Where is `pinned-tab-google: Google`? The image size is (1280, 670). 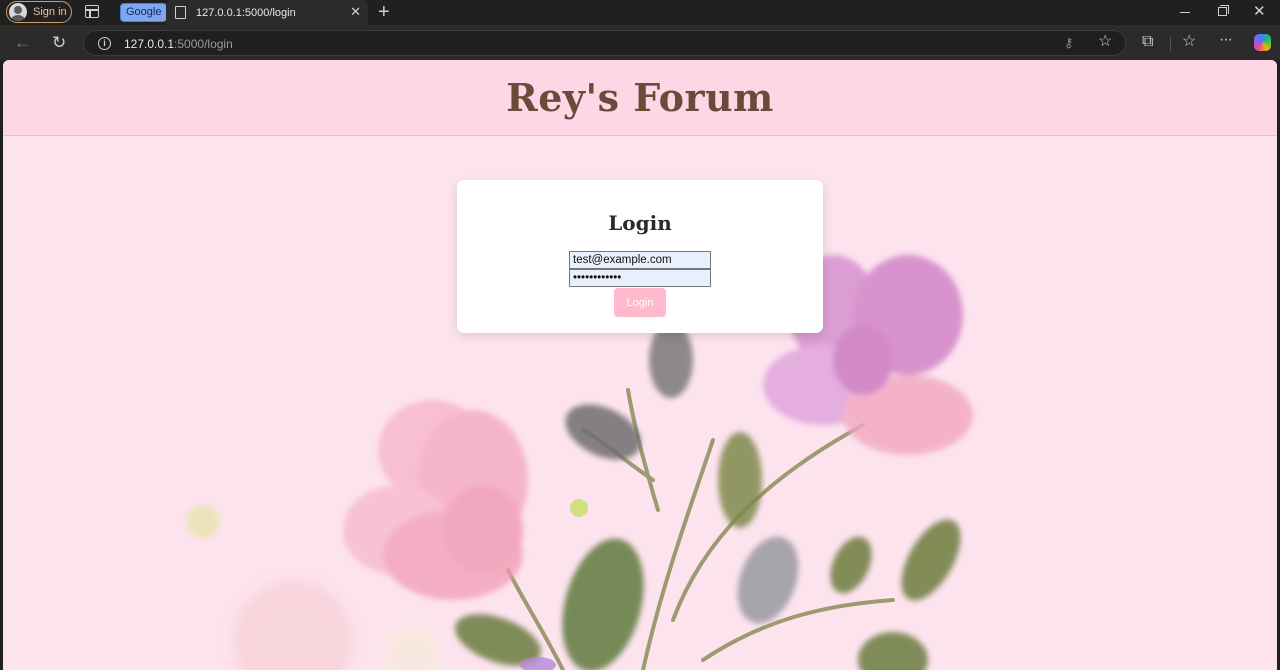
pinned-tab-google: Google is located at coordinates (144, 12).